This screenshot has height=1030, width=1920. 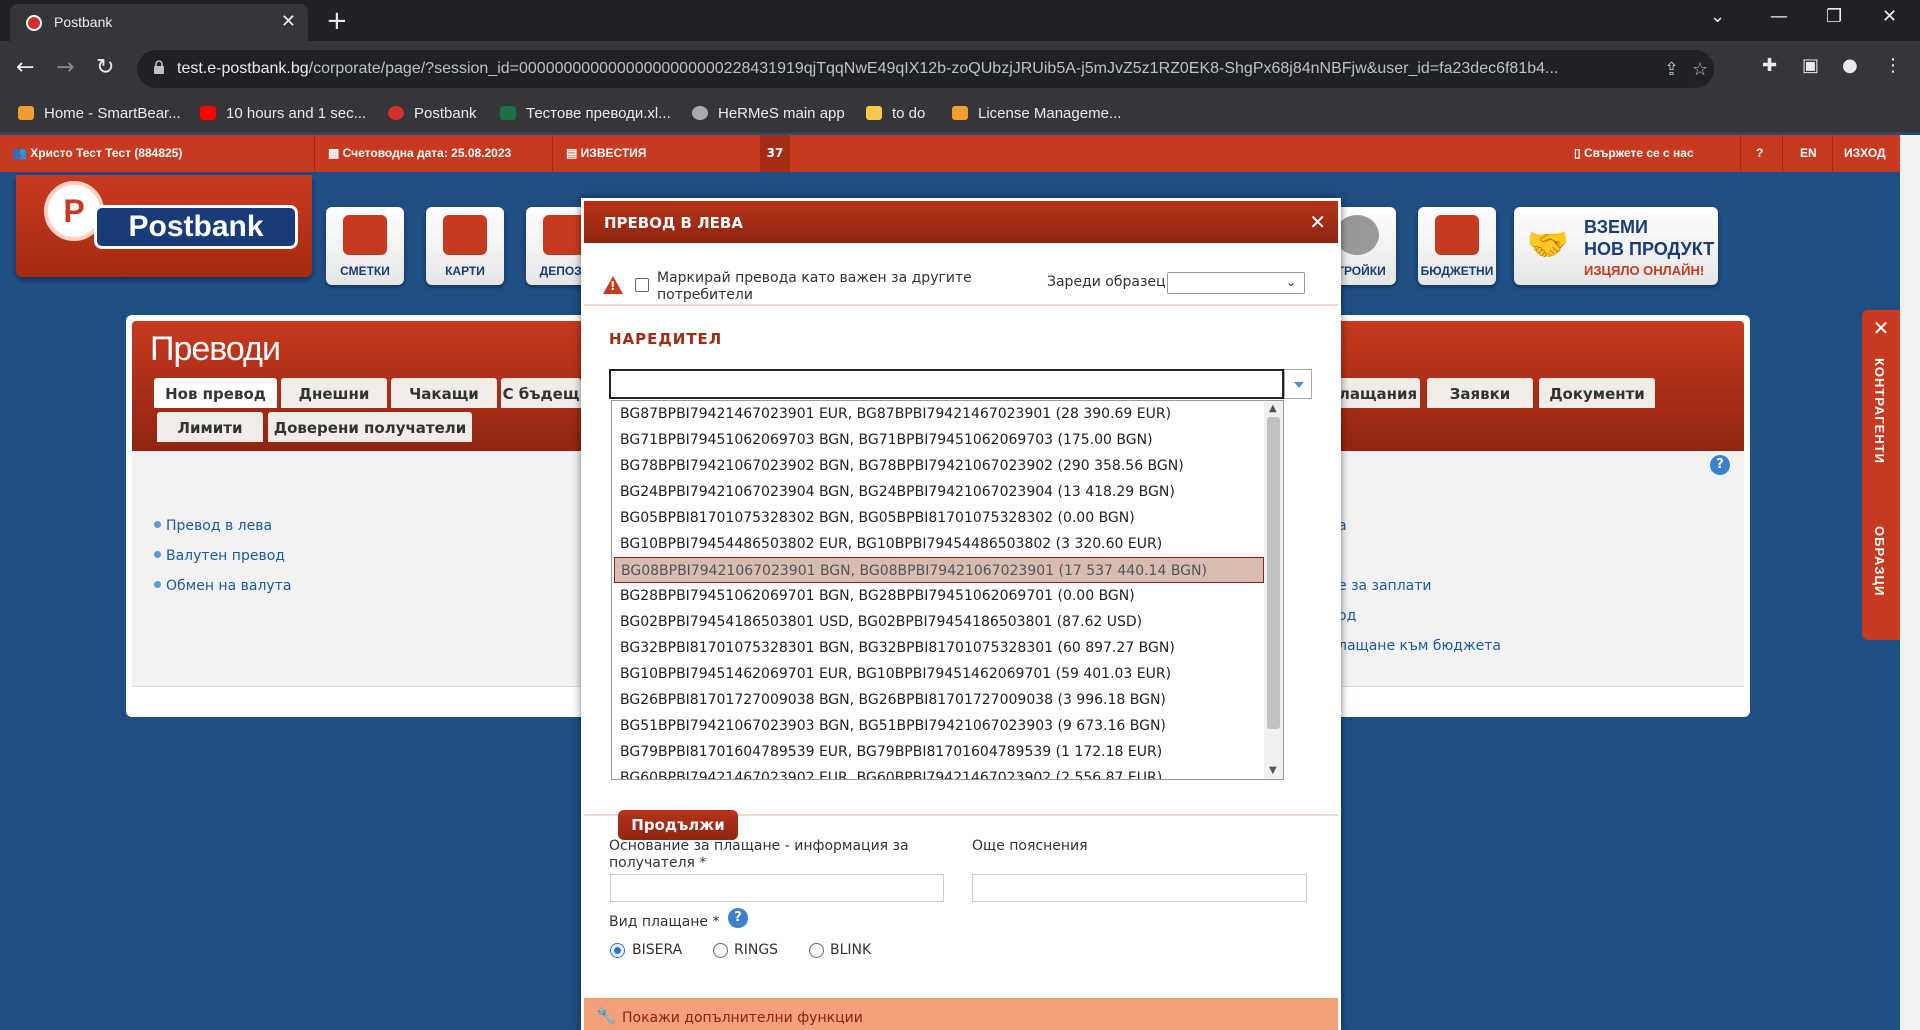 I want to click on extensions-icon: ✚, so click(x=1769, y=65).